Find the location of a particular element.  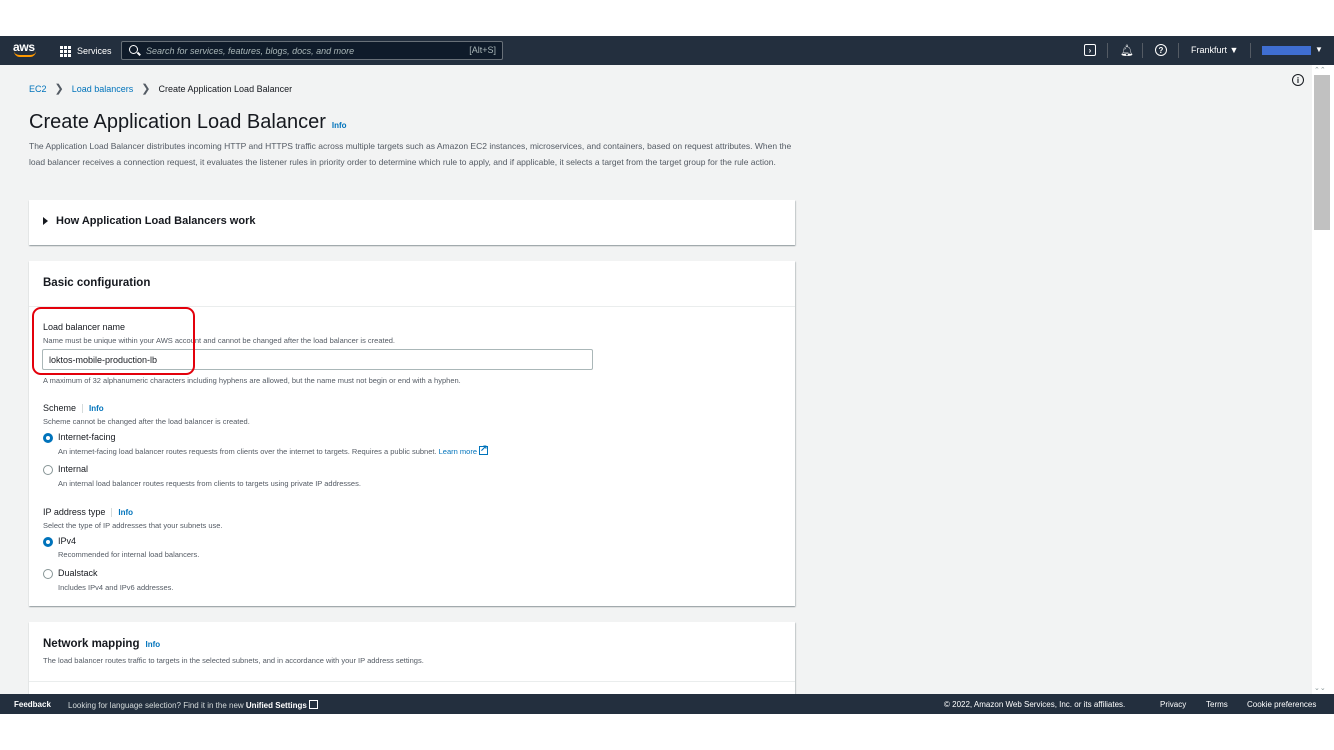

radio-internet-facing is located at coordinates (48, 438).